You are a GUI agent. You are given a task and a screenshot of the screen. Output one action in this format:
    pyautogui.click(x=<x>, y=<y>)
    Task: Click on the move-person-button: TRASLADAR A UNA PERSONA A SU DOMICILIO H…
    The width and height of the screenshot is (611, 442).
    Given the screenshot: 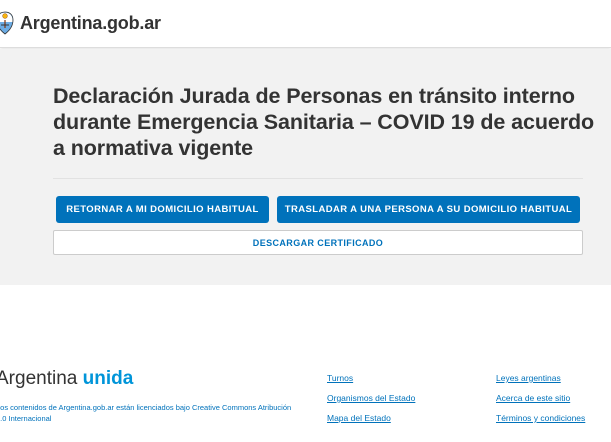 What is the action you would take?
    pyautogui.click(x=428, y=209)
    